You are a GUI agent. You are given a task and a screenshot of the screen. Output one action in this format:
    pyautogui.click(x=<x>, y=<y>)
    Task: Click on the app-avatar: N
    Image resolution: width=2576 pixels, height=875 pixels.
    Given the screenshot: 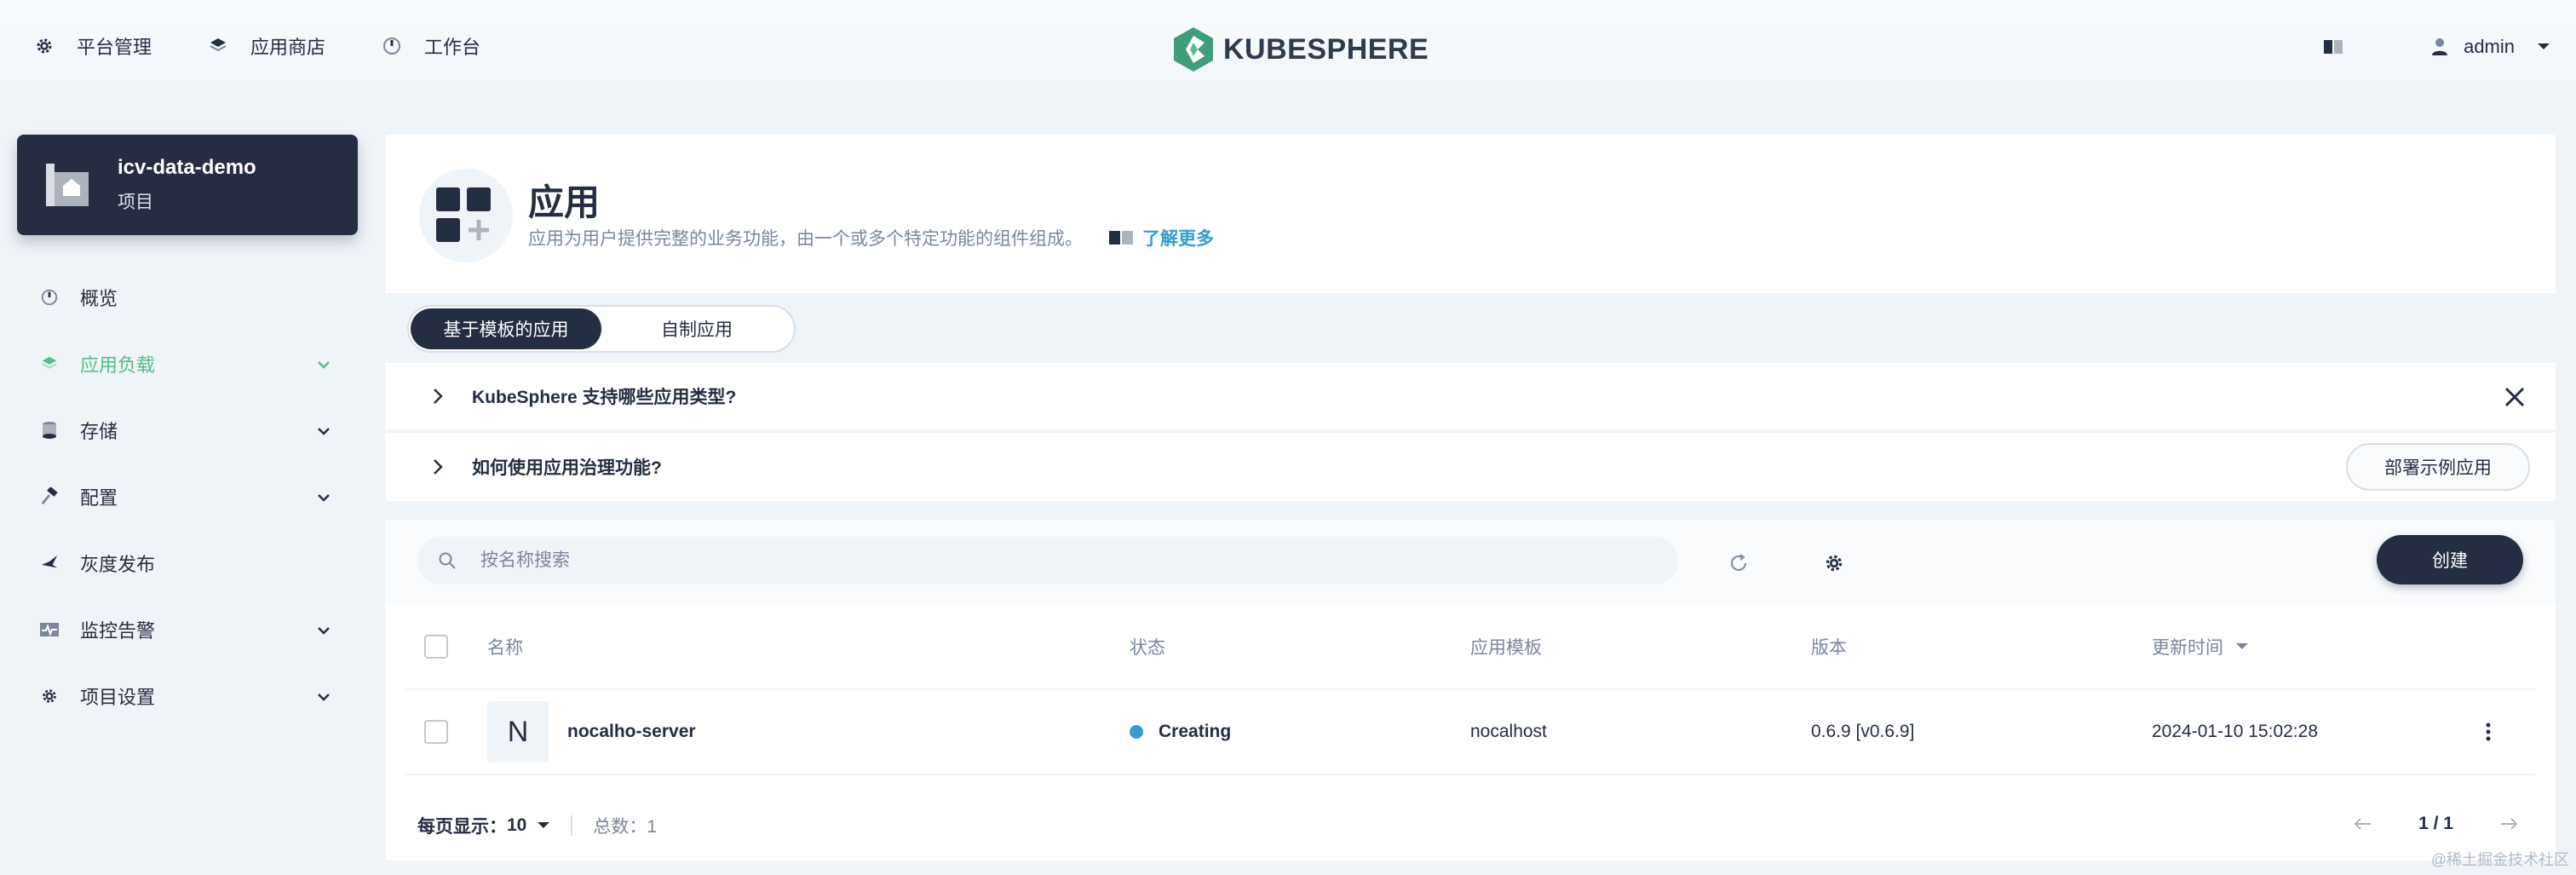 What is the action you would take?
    pyautogui.click(x=518, y=732)
    